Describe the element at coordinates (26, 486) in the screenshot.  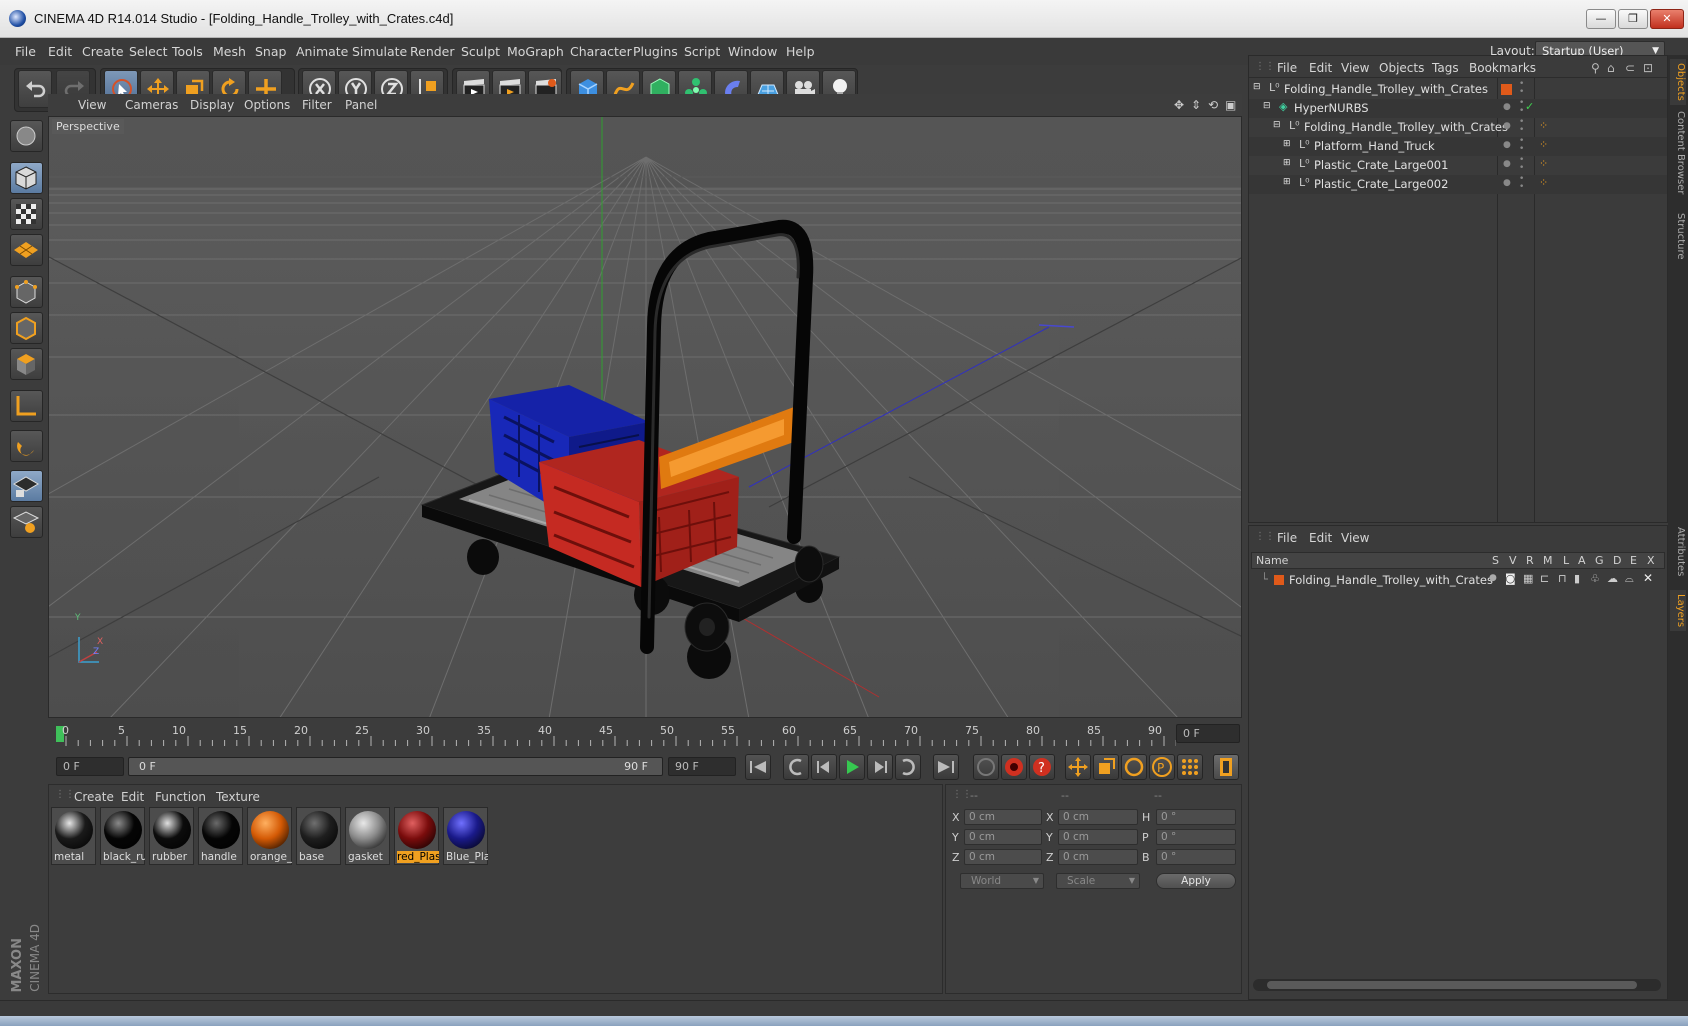
I see `workplane-lock-button` at that location.